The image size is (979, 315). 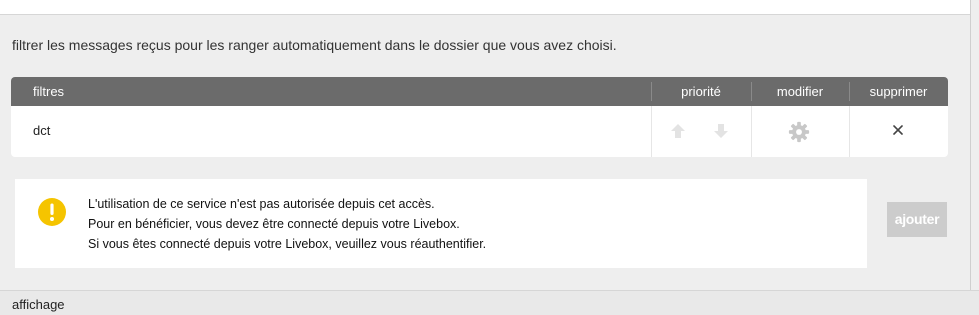 I want to click on header-delete: supprimer, so click(x=898, y=91).